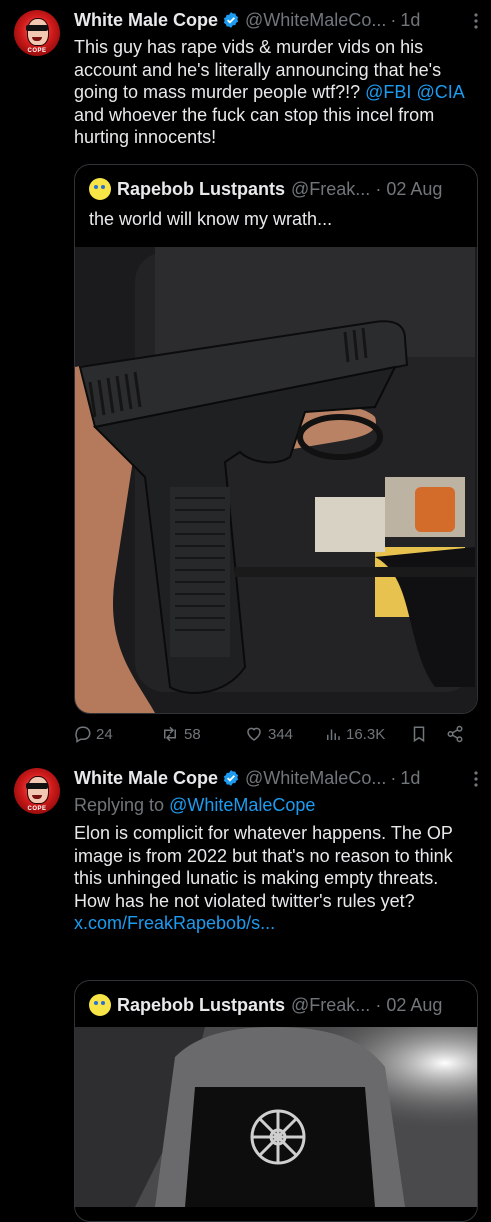  I want to click on replying-to: Replying to @WhiteMaleCope, so click(276, 805).